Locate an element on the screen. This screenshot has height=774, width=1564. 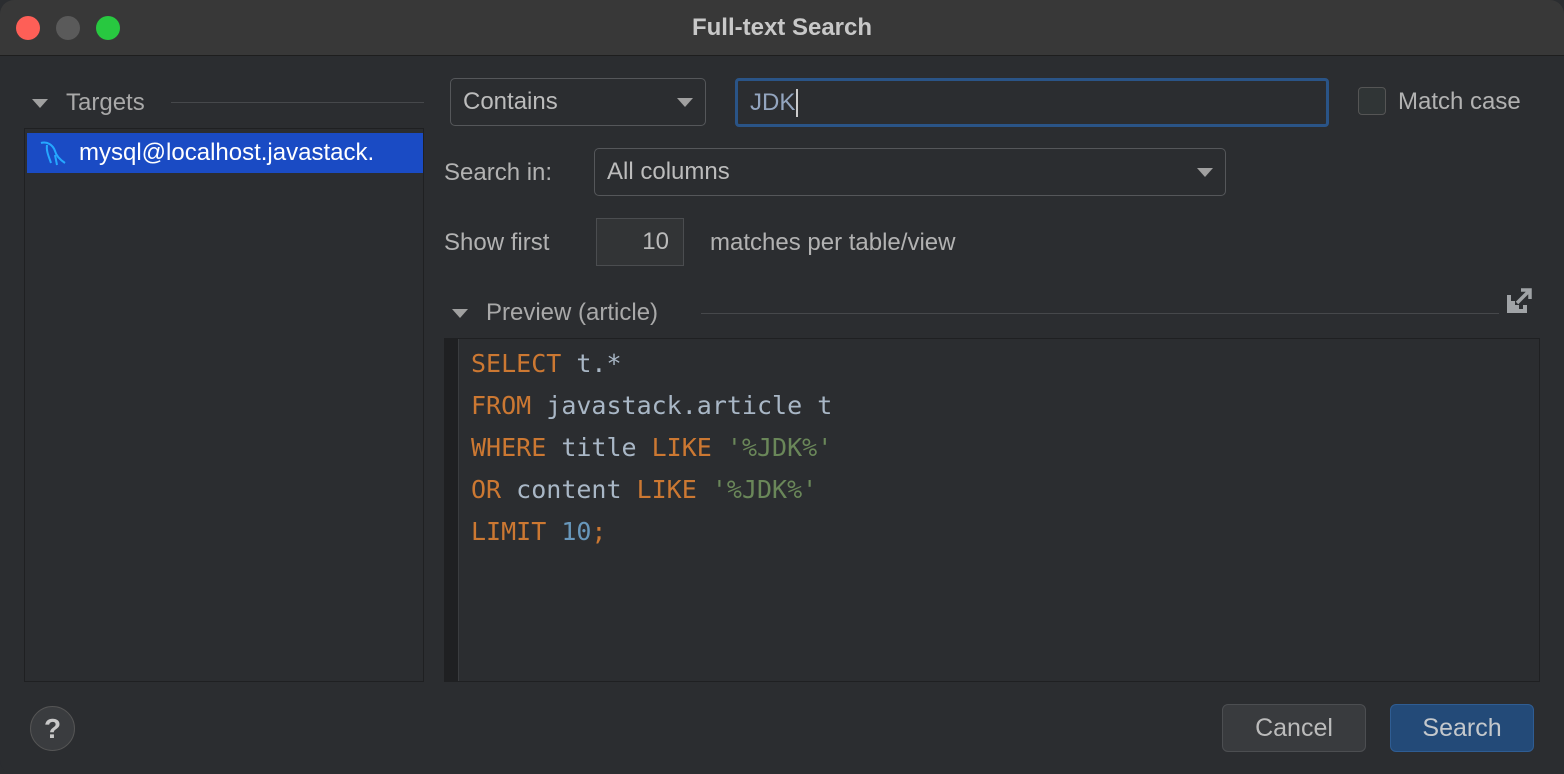
code-token: title is located at coordinates (599, 447).